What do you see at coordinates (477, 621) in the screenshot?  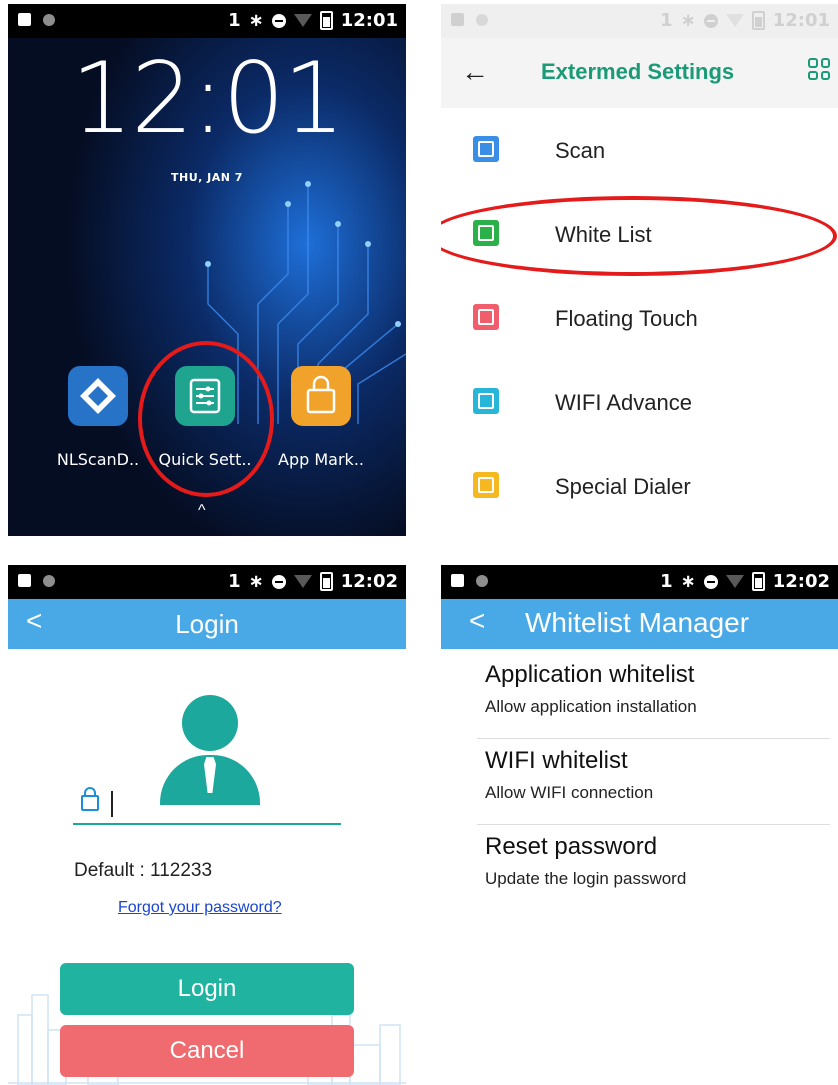 I see `back-icon: <` at bounding box center [477, 621].